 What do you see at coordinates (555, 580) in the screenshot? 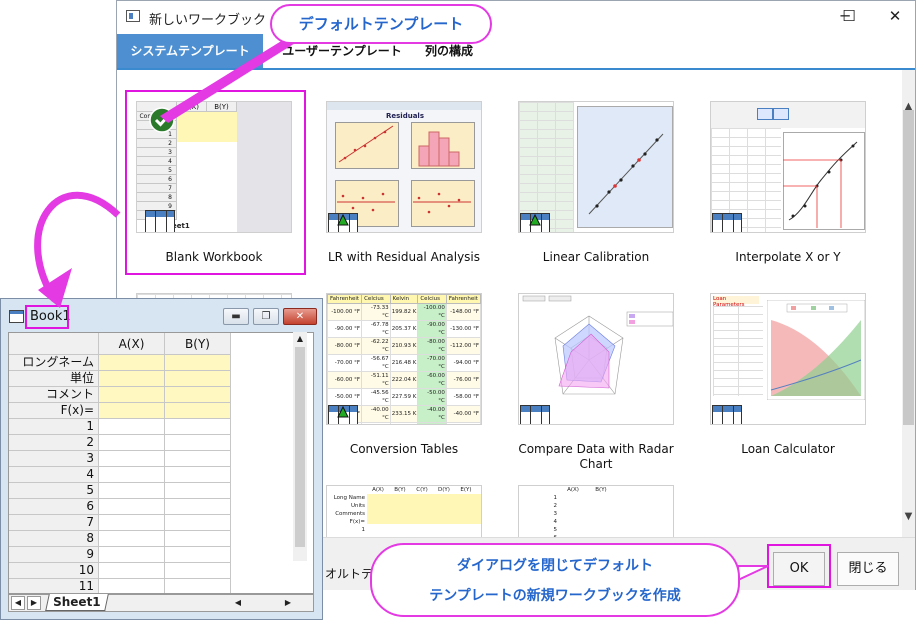
I see `callout-ok-explanation: ダイアログを閉じてデフォルト テンプレートの新規ワークブックを作成` at bounding box center [555, 580].